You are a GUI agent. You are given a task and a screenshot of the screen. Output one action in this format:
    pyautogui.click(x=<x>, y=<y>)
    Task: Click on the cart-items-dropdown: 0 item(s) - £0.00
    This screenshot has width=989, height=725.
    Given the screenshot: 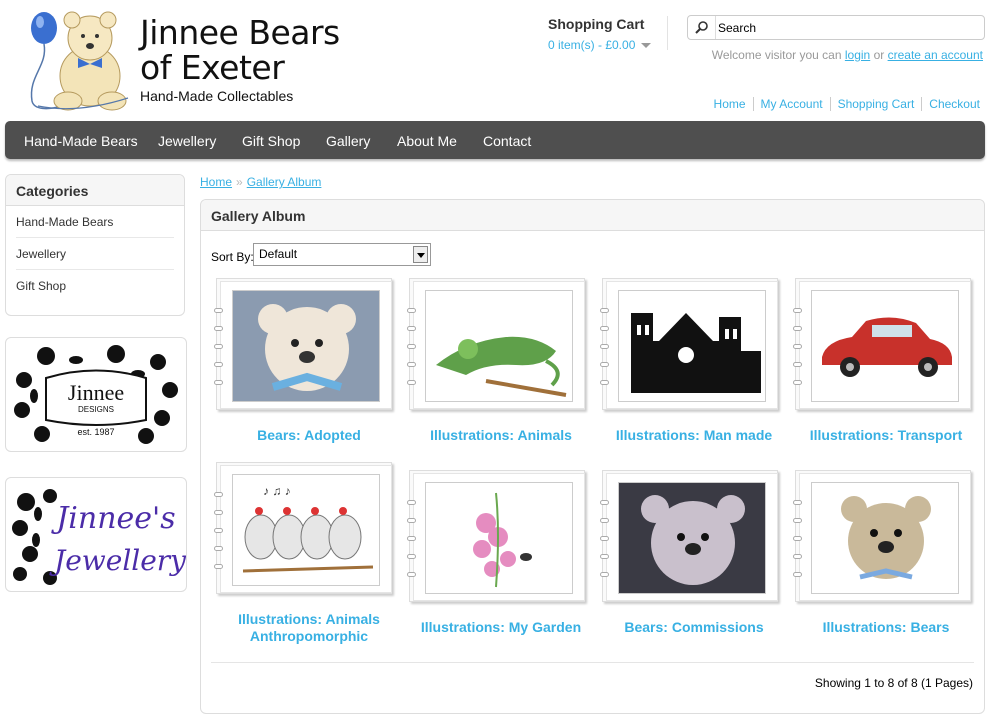 What is the action you would take?
    pyautogui.click(x=604, y=45)
    